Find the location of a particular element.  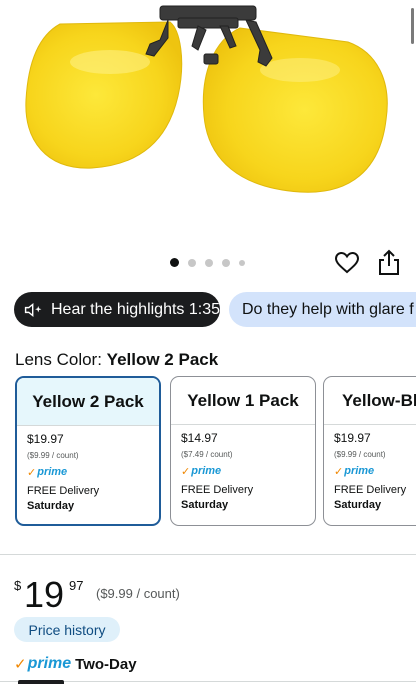

question-chip: Do they help with glare f is located at coordinates (322, 309).